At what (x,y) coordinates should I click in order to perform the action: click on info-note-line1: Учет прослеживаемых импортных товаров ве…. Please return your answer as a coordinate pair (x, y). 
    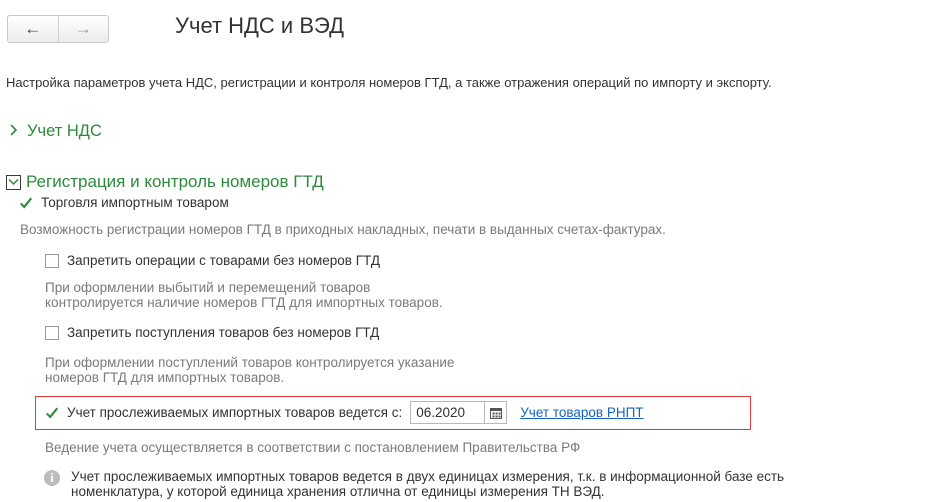
    Looking at the image, I should click on (428, 476).